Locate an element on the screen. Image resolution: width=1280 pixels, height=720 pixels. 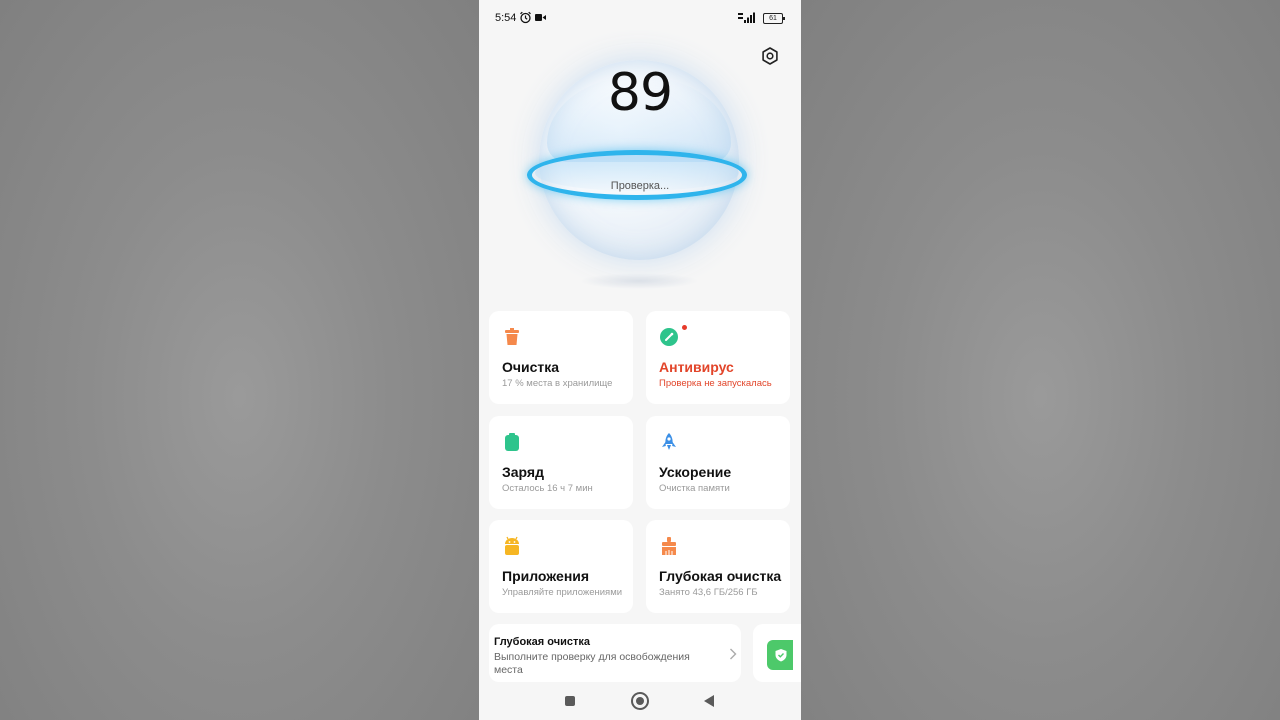
card-title: Очистка is located at coordinates (531, 367).